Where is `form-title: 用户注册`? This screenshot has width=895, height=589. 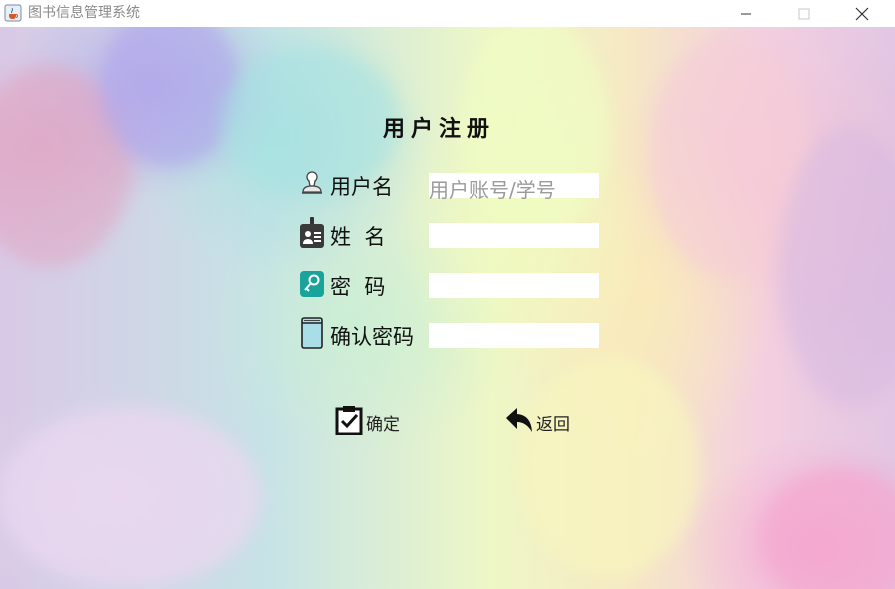 form-title: 用户注册 is located at coordinates (439, 129).